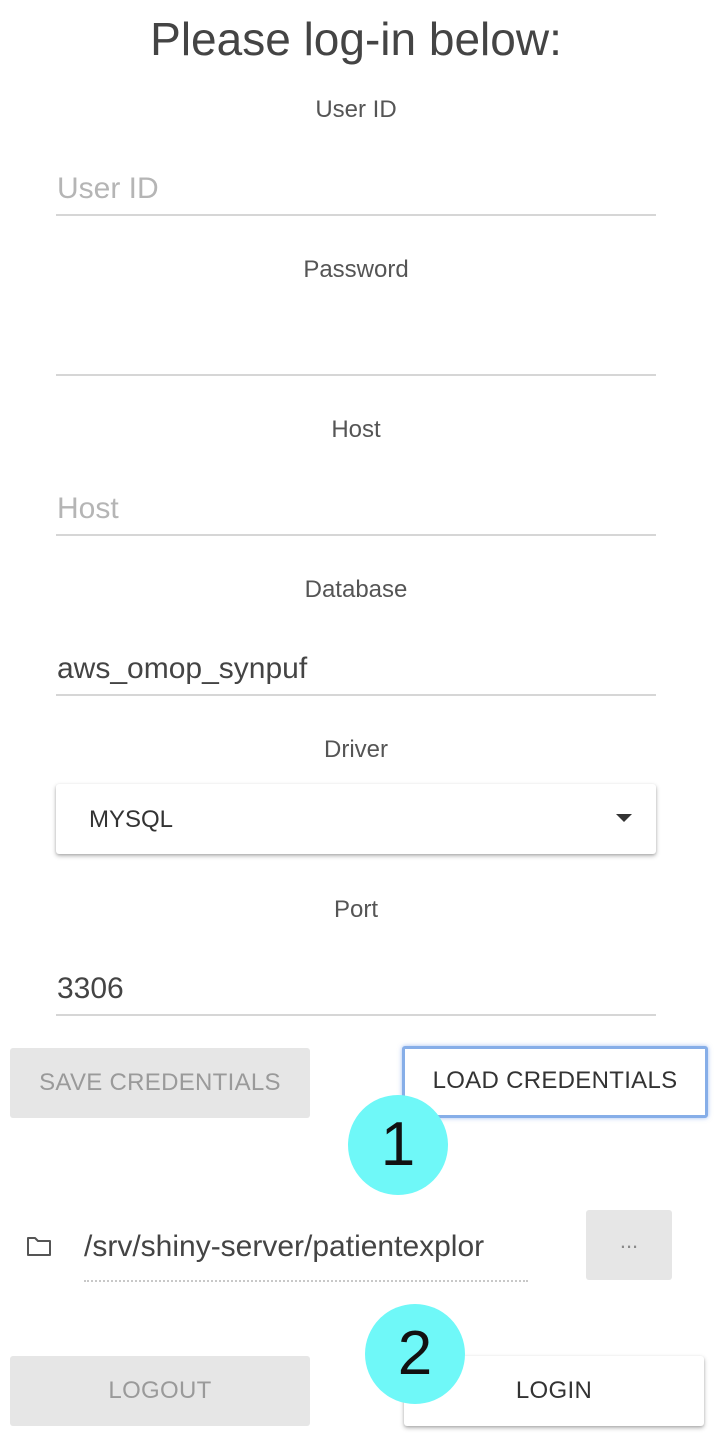  What do you see at coordinates (131, 819) in the screenshot?
I see `driver-selected-value: MYSQL` at bounding box center [131, 819].